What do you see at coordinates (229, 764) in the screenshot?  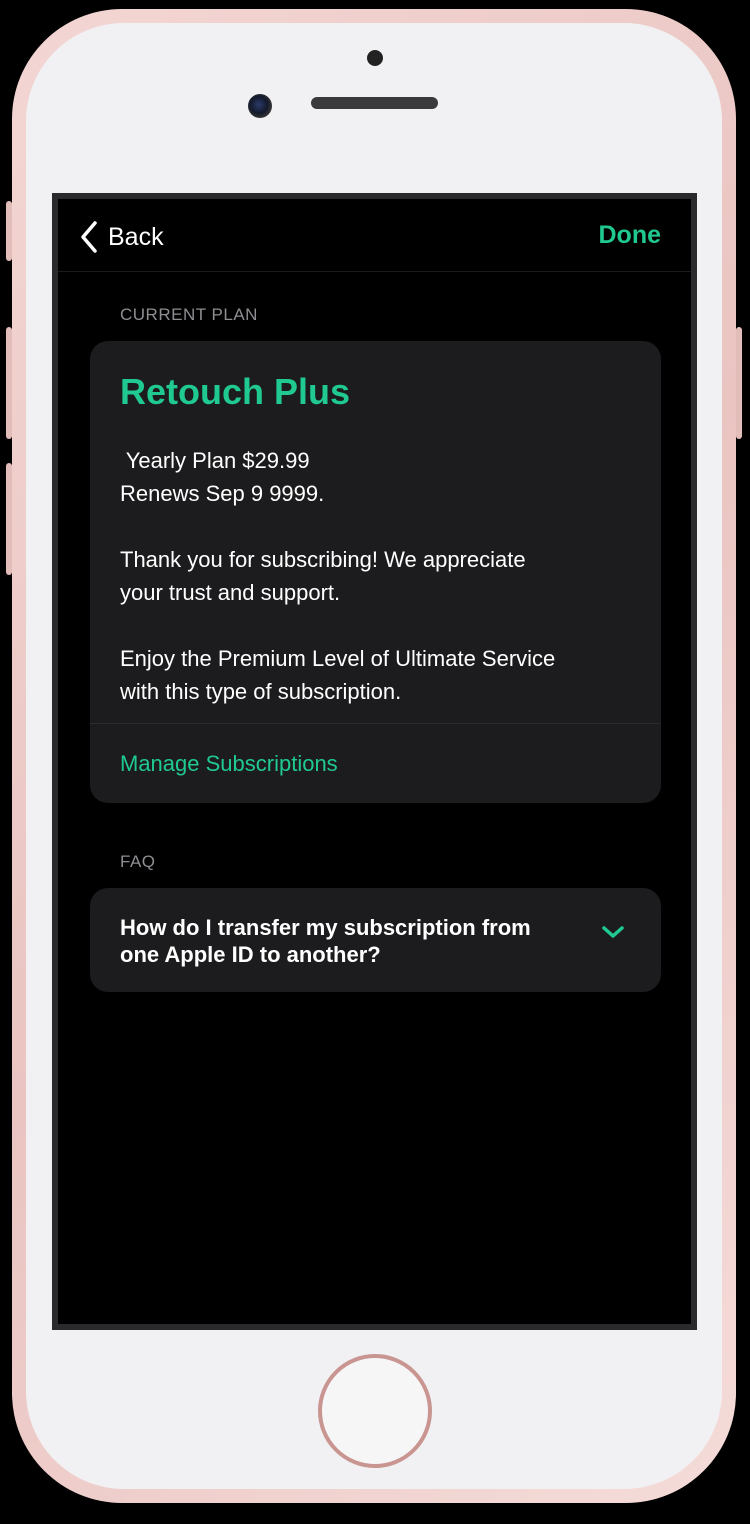 I see `manage-subscriptions-link: Manage Subscriptions` at bounding box center [229, 764].